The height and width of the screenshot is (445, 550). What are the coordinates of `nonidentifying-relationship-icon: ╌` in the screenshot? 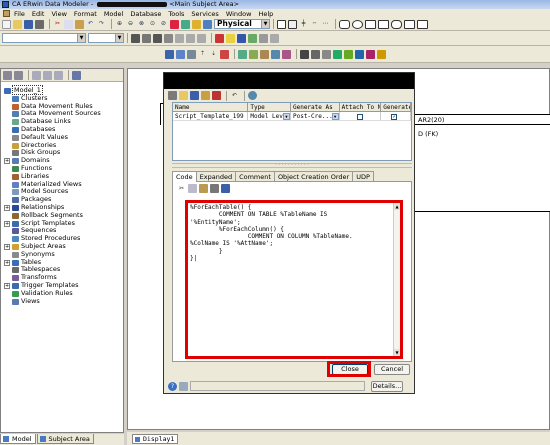 It's located at (314, 24).